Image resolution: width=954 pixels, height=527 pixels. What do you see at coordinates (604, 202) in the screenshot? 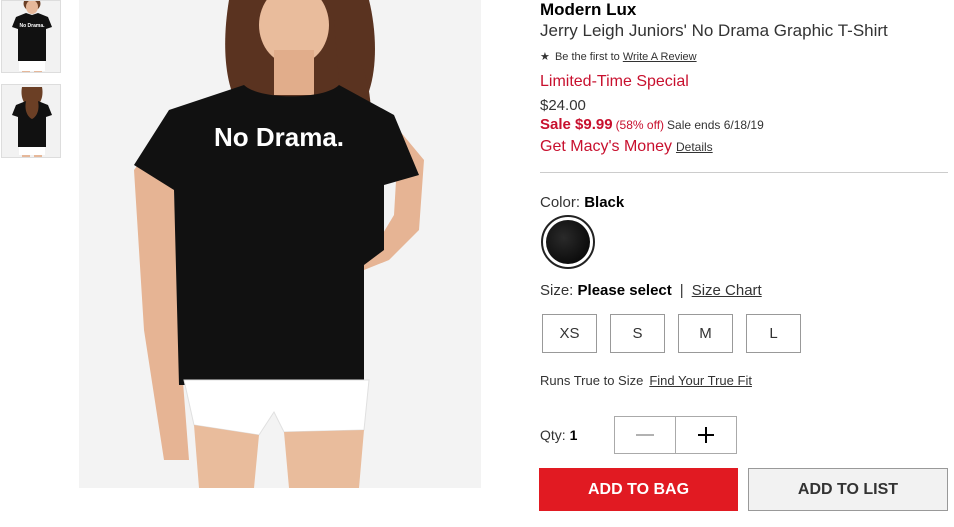
I see `color-selected: Black` at bounding box center [604, 202].